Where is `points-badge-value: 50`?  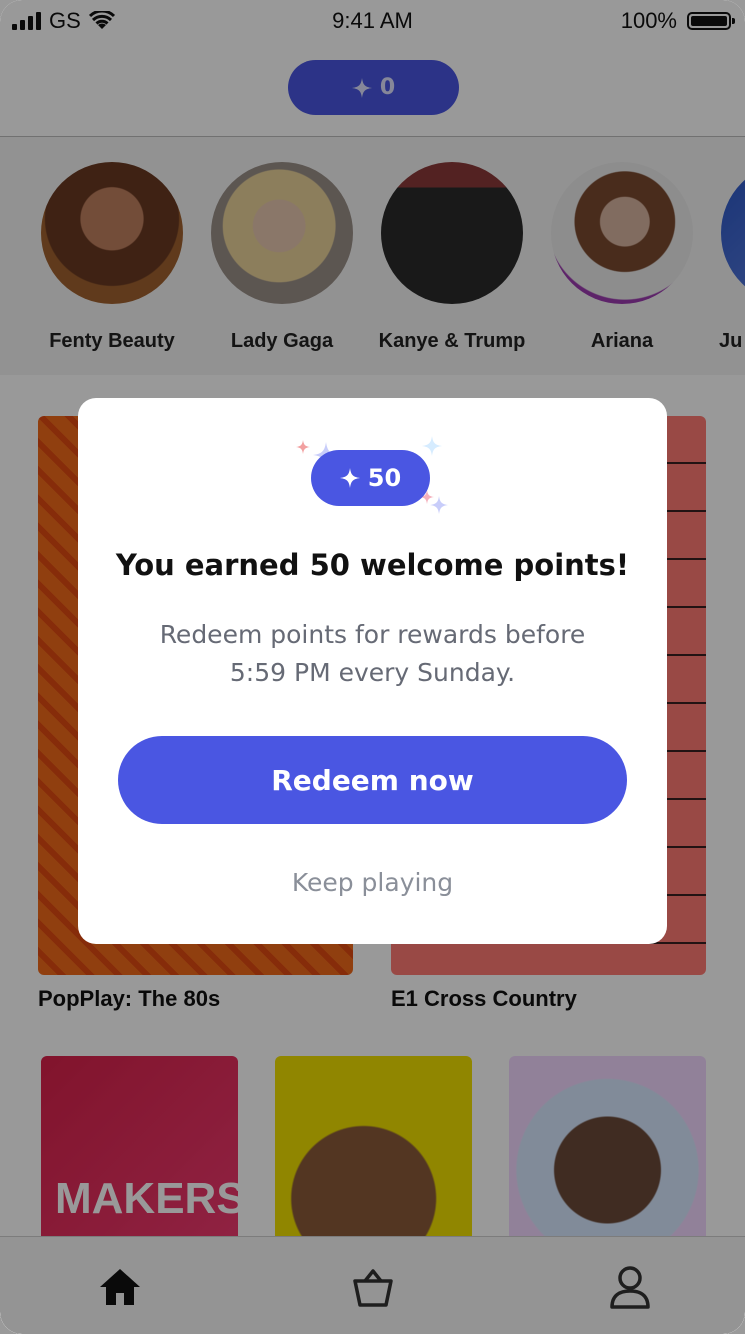
points-badge-value: 50 is located at coordinates (384, 478).